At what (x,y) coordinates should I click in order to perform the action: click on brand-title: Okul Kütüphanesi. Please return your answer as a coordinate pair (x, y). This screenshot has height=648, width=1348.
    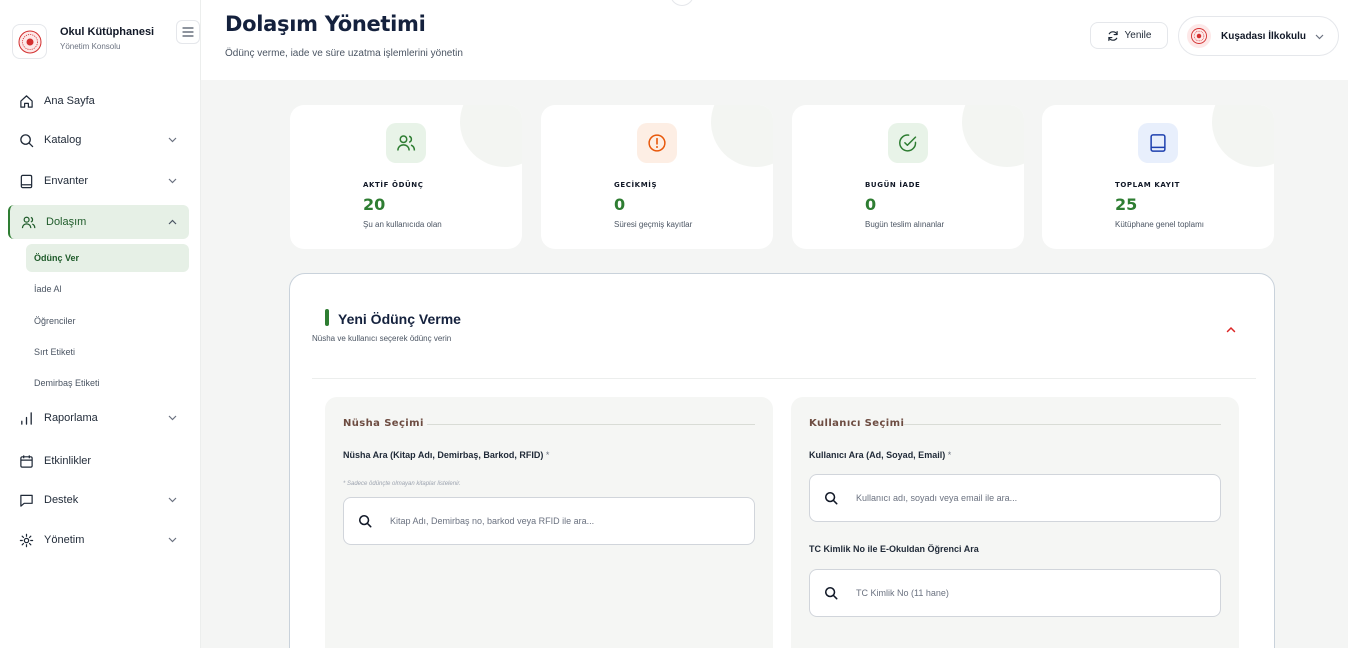
    Looking at the image, I should click on (107, 32).